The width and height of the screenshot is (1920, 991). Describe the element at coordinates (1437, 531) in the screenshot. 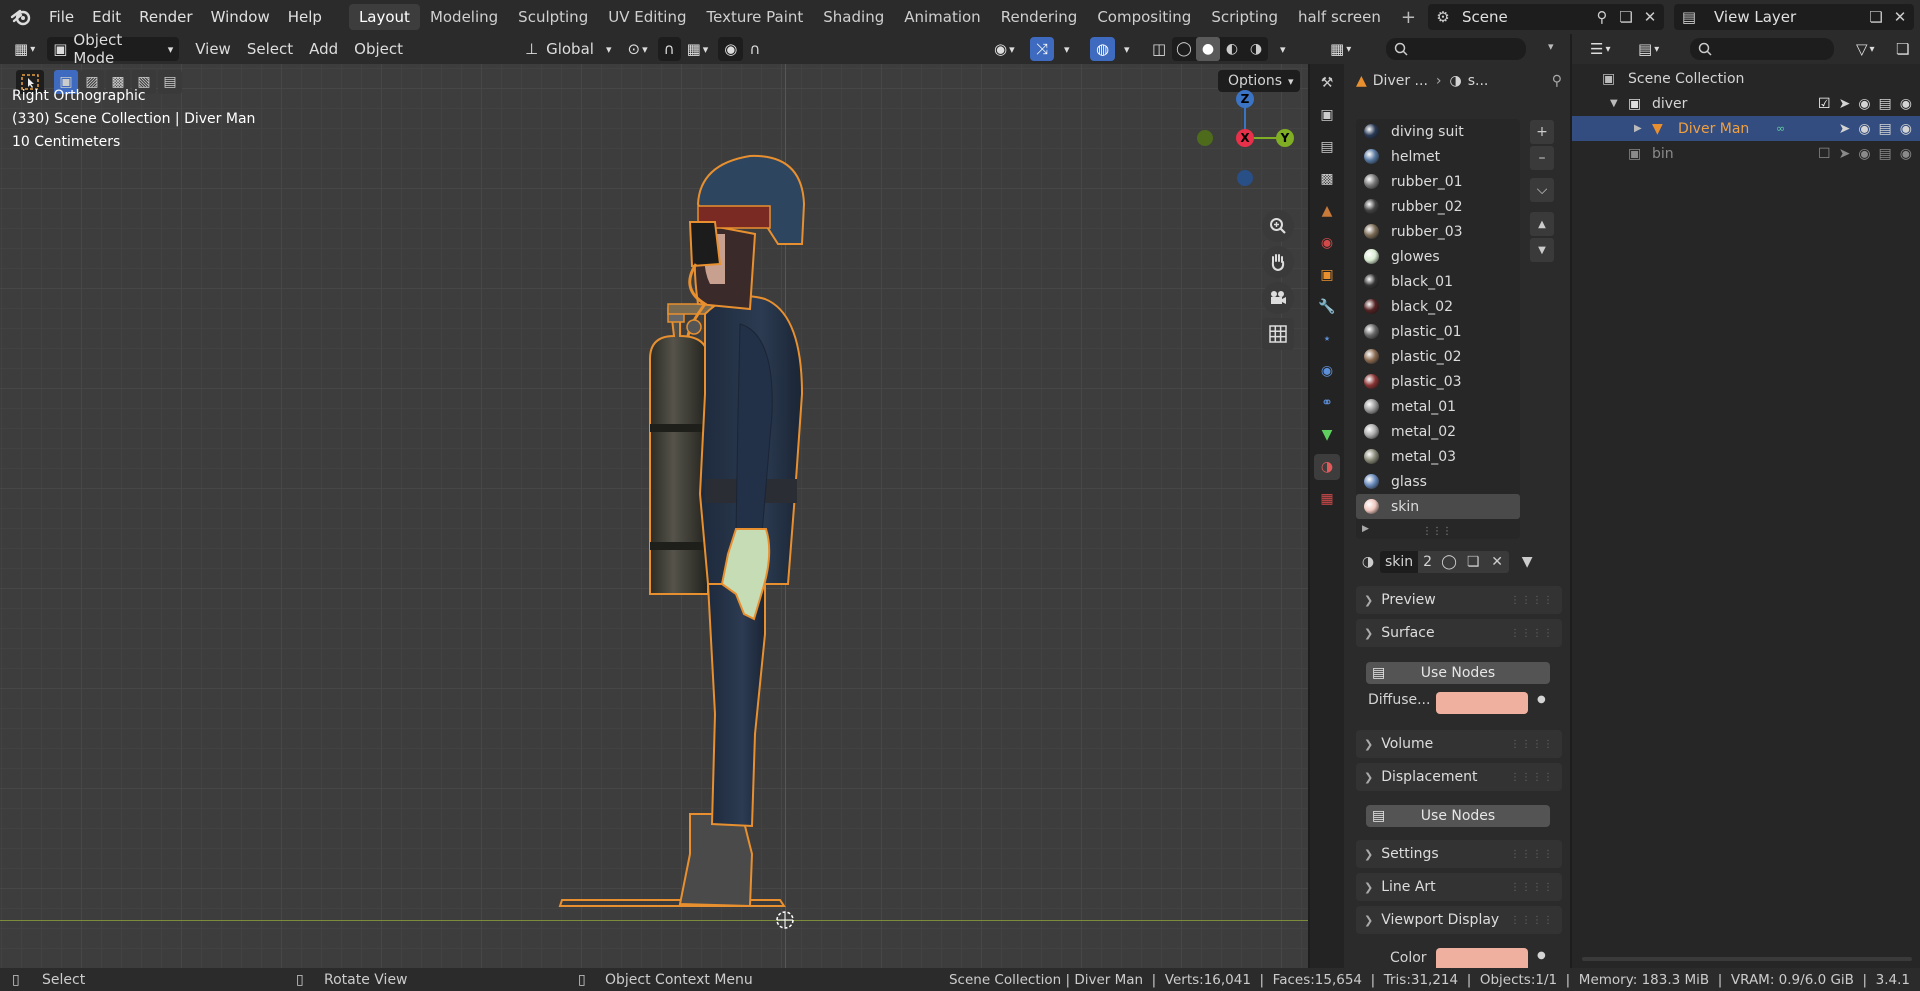

I see `list-resize-grip: ⋮⋮⋮` at that location.